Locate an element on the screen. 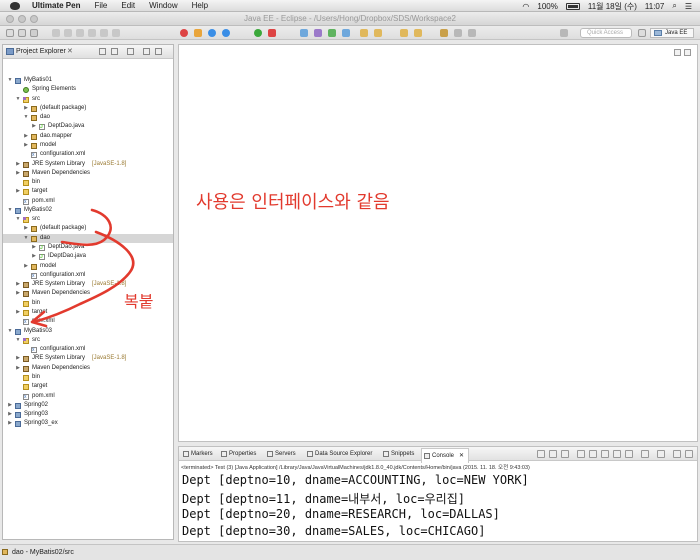  debug-icon is located at coordinates (212, 33).